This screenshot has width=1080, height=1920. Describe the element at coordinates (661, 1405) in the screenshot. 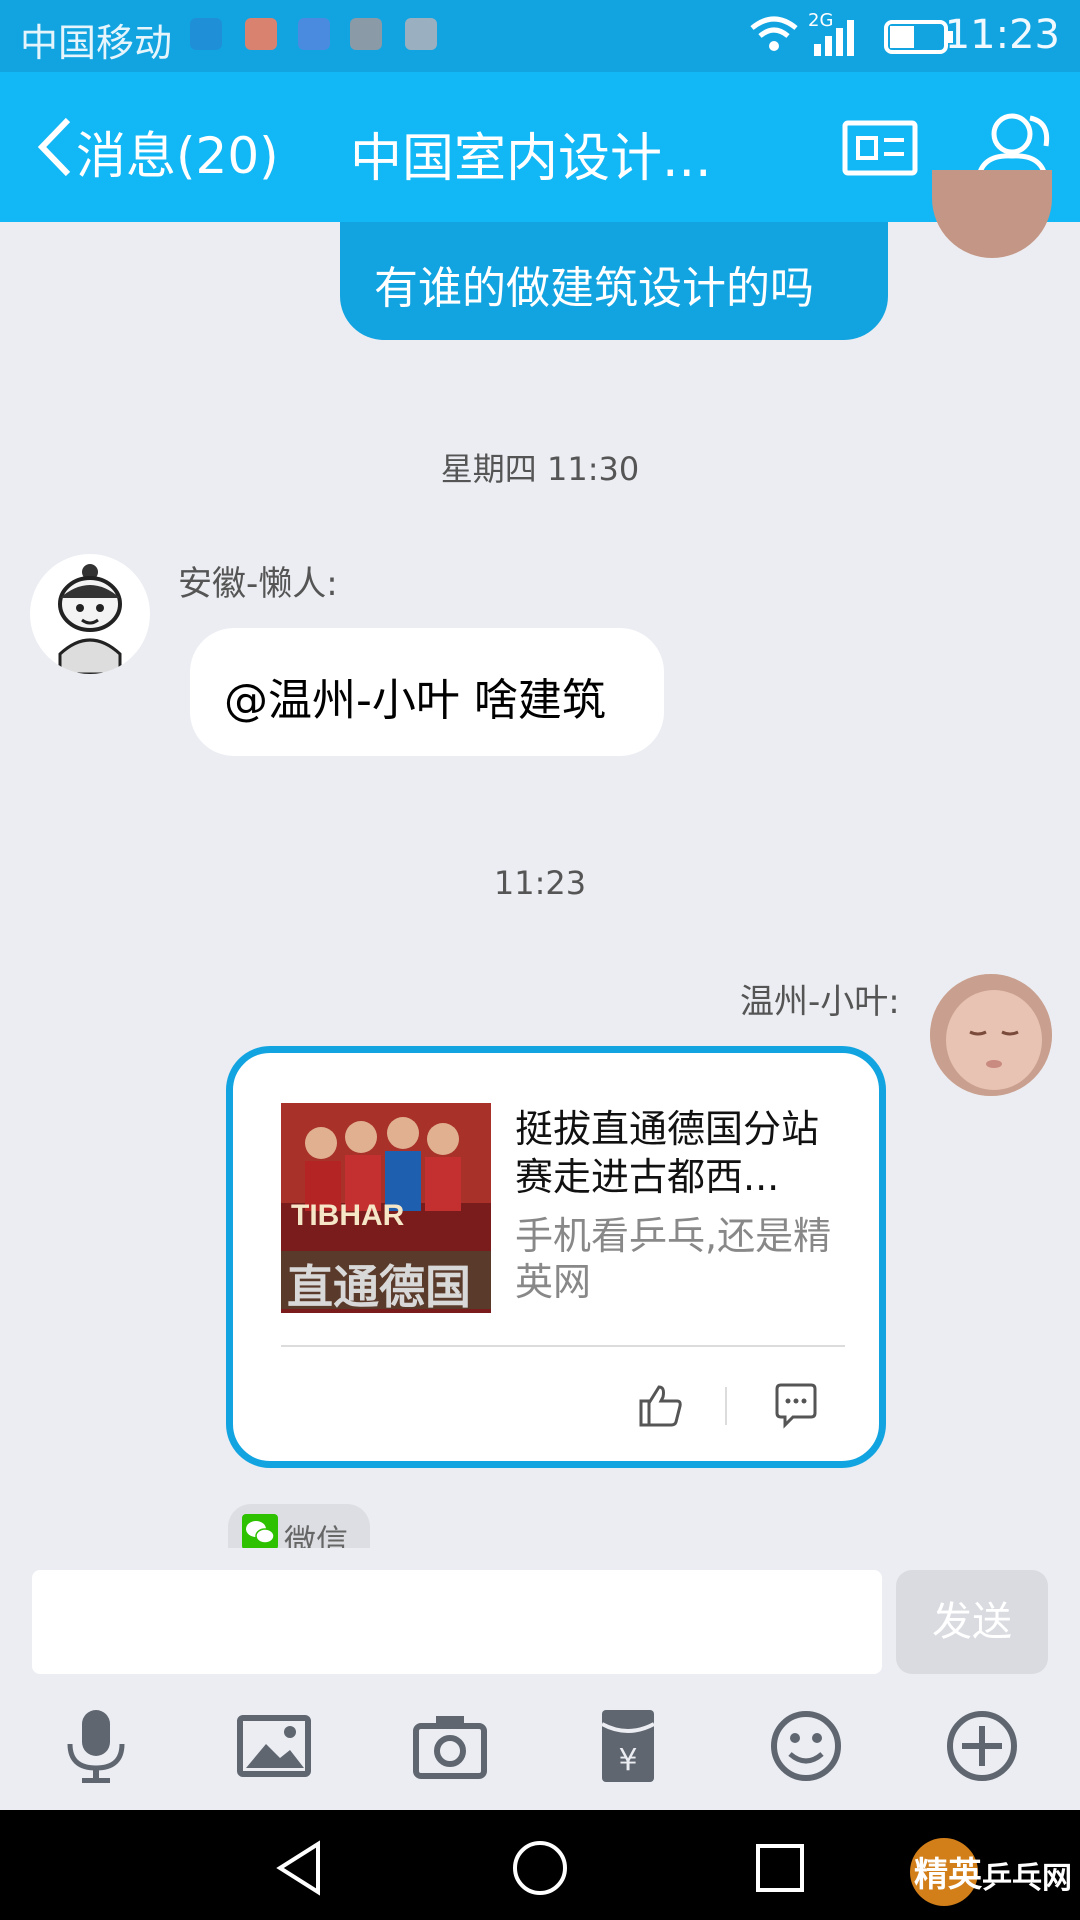

I see `thumbs-up-icon` at that location.